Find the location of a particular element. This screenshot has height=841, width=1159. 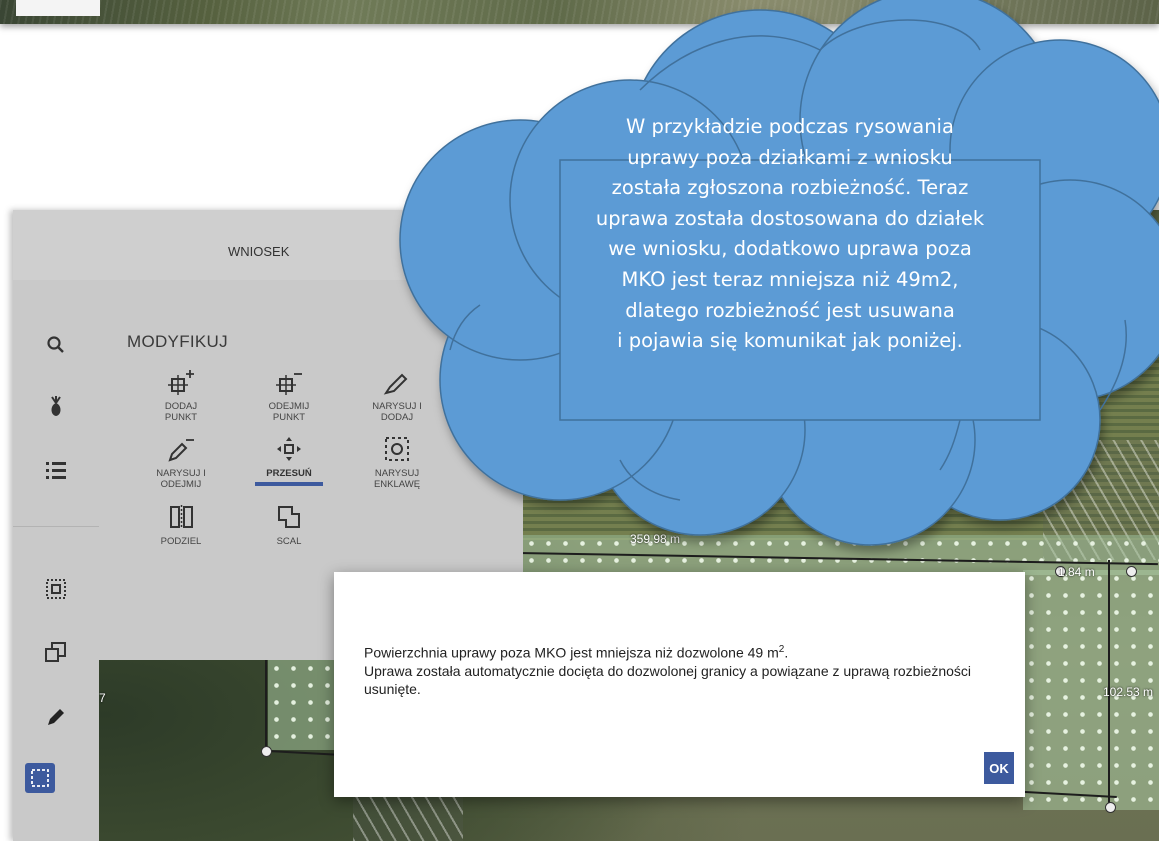

map-preview-strip is located at coordinates (579, 12).